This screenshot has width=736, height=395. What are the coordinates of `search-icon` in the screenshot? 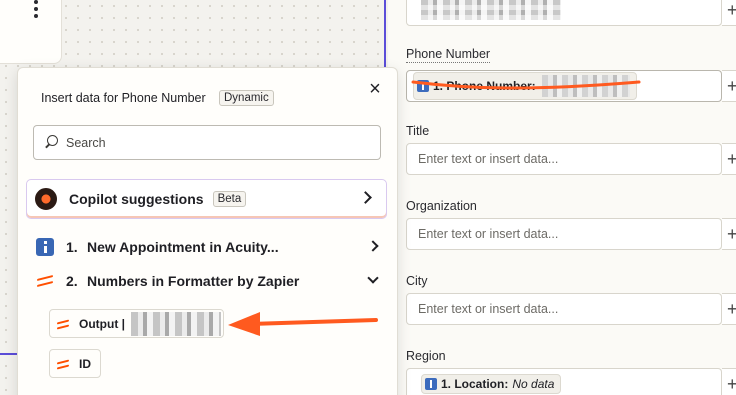 It's located at (51, 142).